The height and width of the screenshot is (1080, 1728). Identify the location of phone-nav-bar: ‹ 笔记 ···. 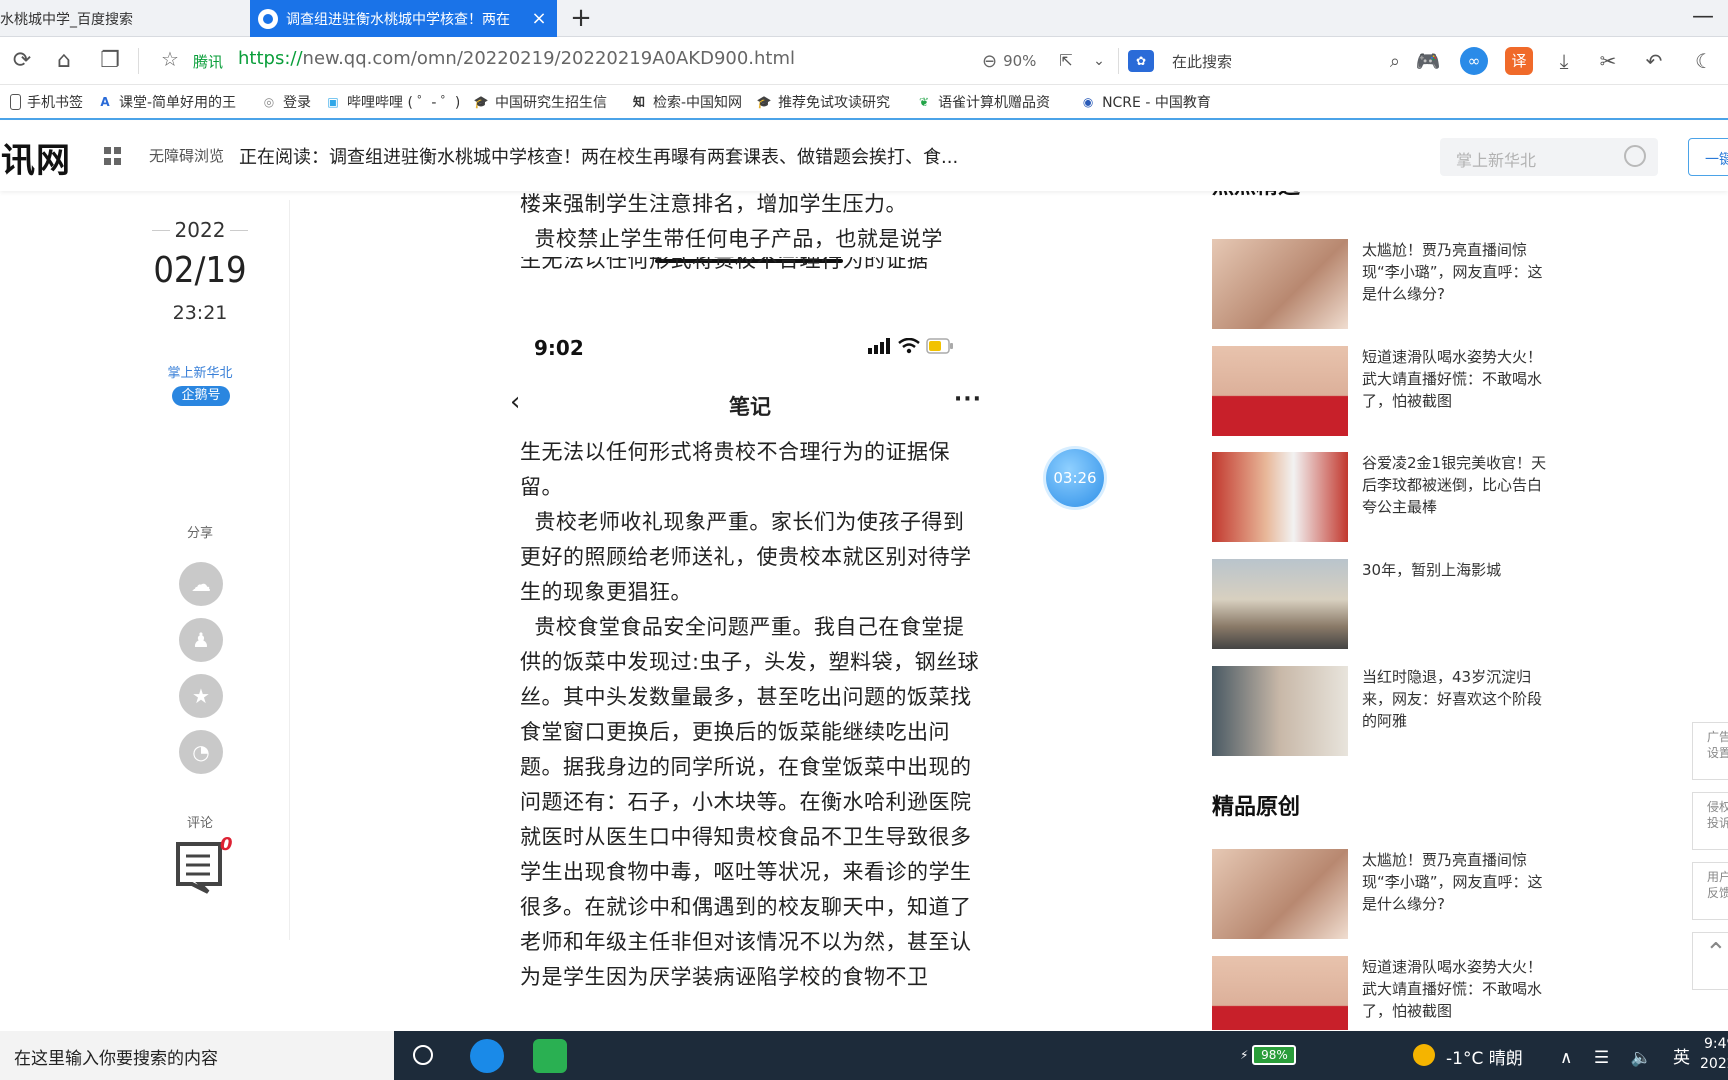
(750, 407).